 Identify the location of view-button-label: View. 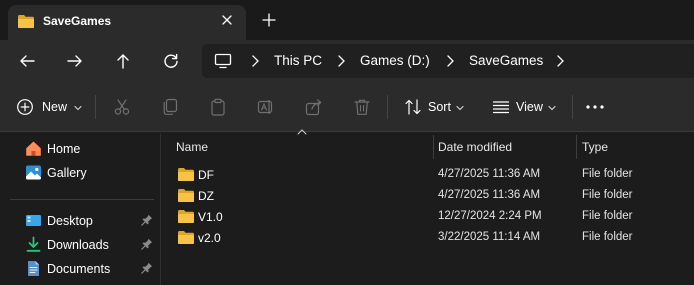
(529, 107).